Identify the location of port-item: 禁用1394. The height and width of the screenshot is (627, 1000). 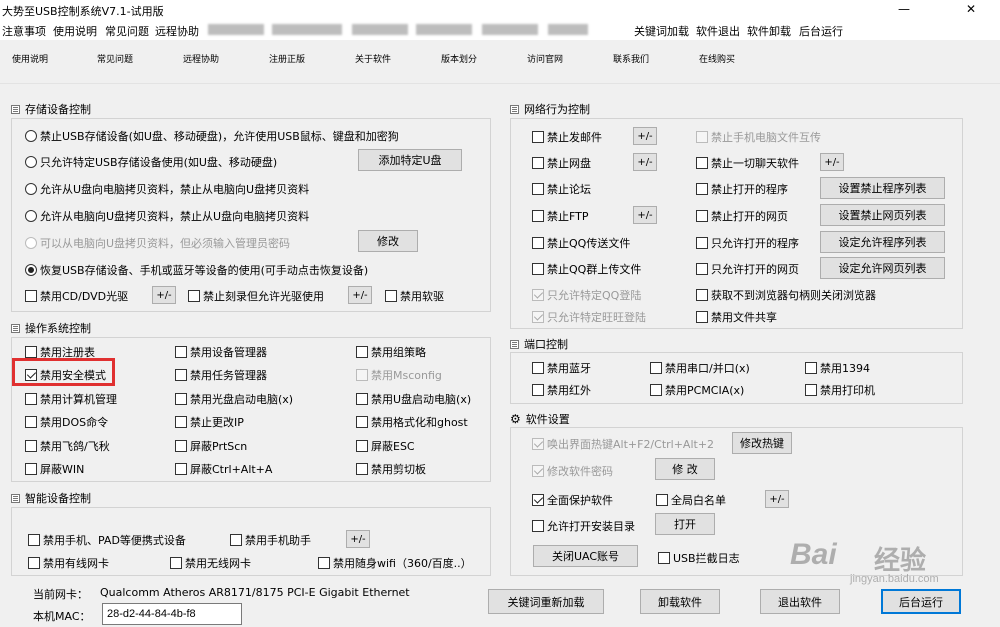
(837, 368).